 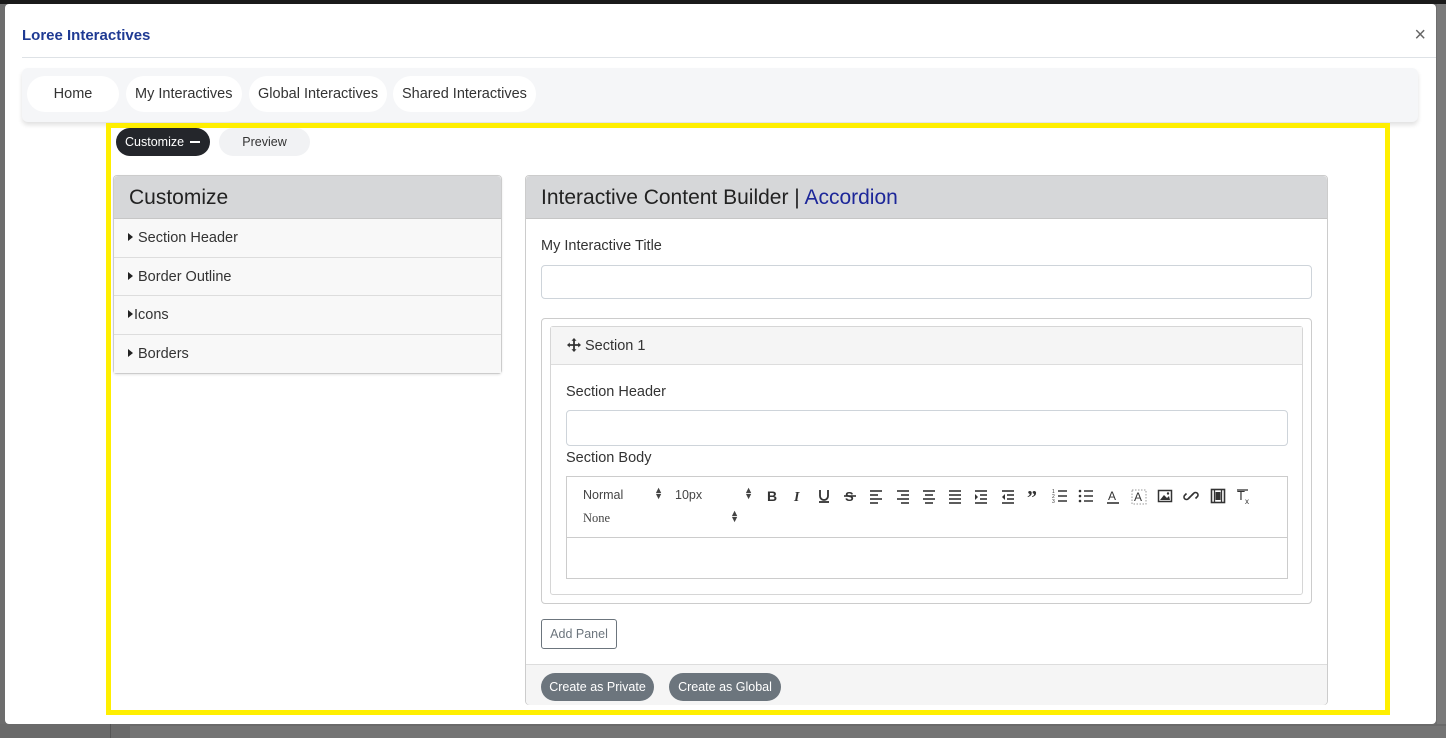 I want to click on builder-footer: Create as Private Create as Global, so click(x=926, y=684).